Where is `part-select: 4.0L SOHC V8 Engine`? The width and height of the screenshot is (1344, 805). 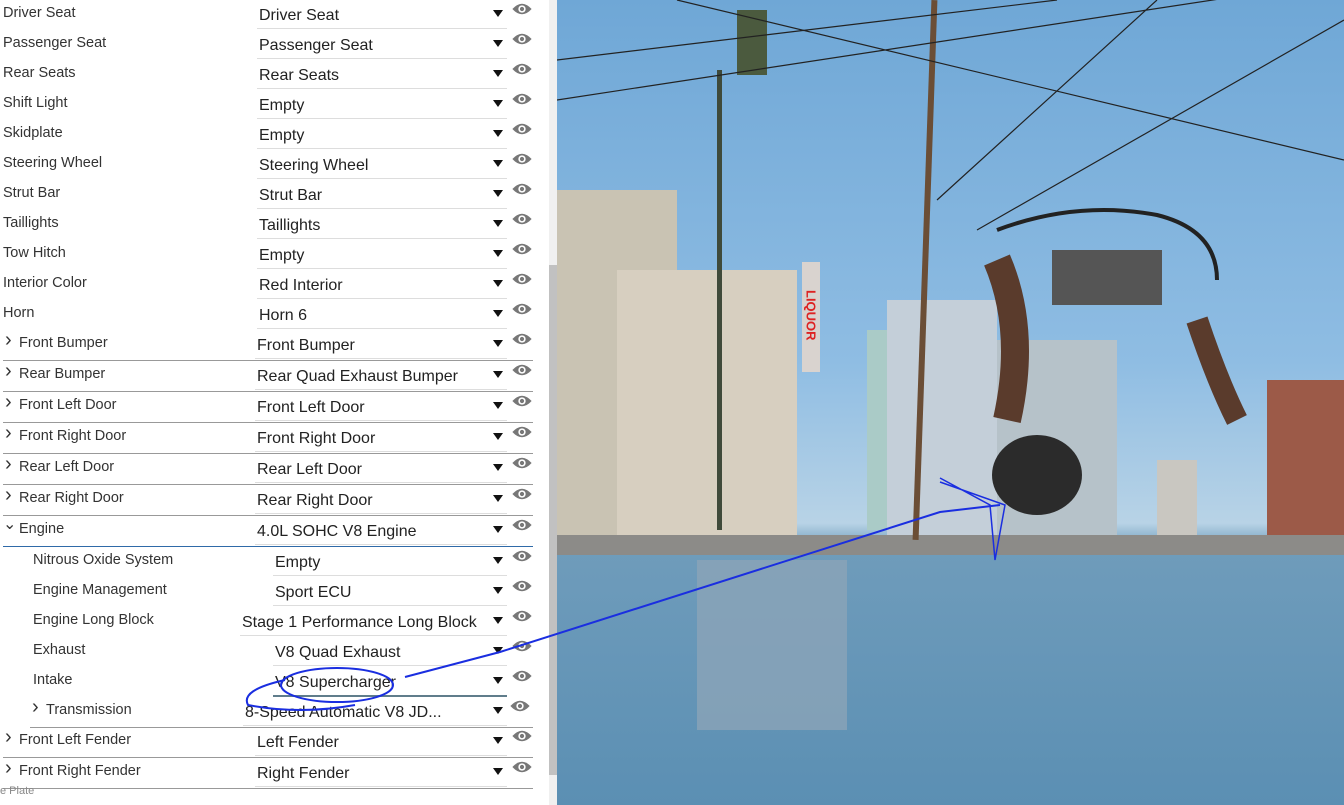 part-select: 4.0L SOHC V8 Engine is located at coordinates (381, 532).